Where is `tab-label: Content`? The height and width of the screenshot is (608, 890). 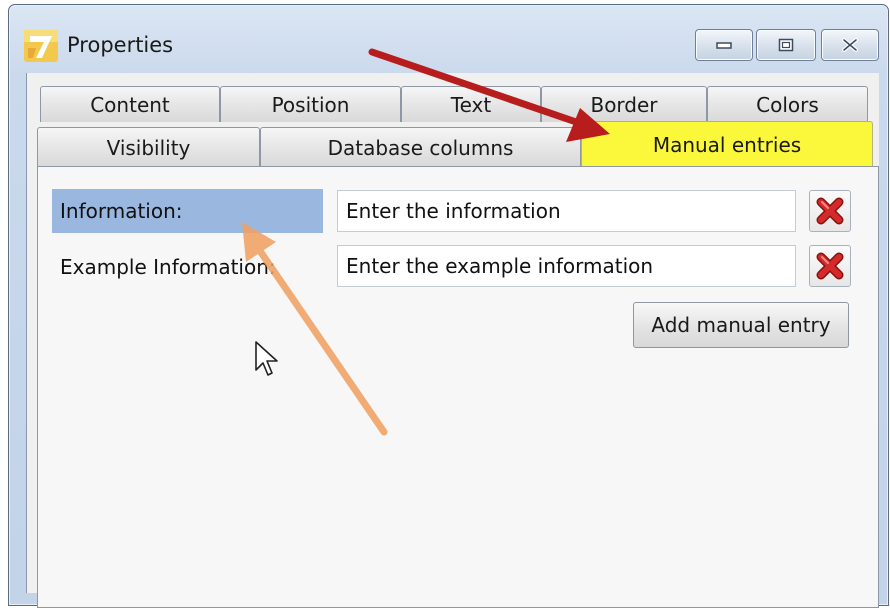 tab-label: Content is located at coordinates (130, 105).